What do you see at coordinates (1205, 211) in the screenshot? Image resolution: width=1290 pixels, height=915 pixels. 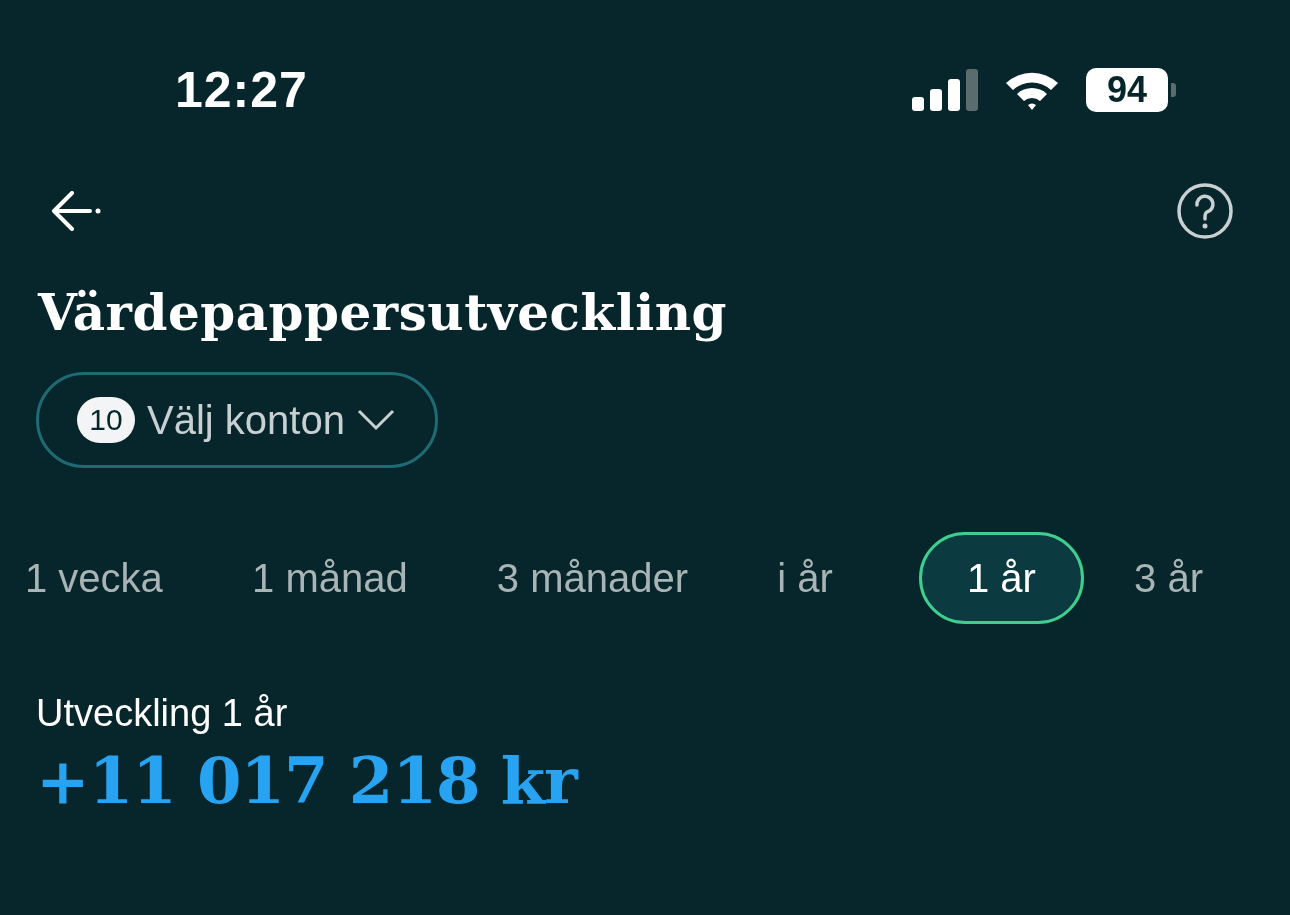 I see `help-icon` at bounding box center [1205, 211].